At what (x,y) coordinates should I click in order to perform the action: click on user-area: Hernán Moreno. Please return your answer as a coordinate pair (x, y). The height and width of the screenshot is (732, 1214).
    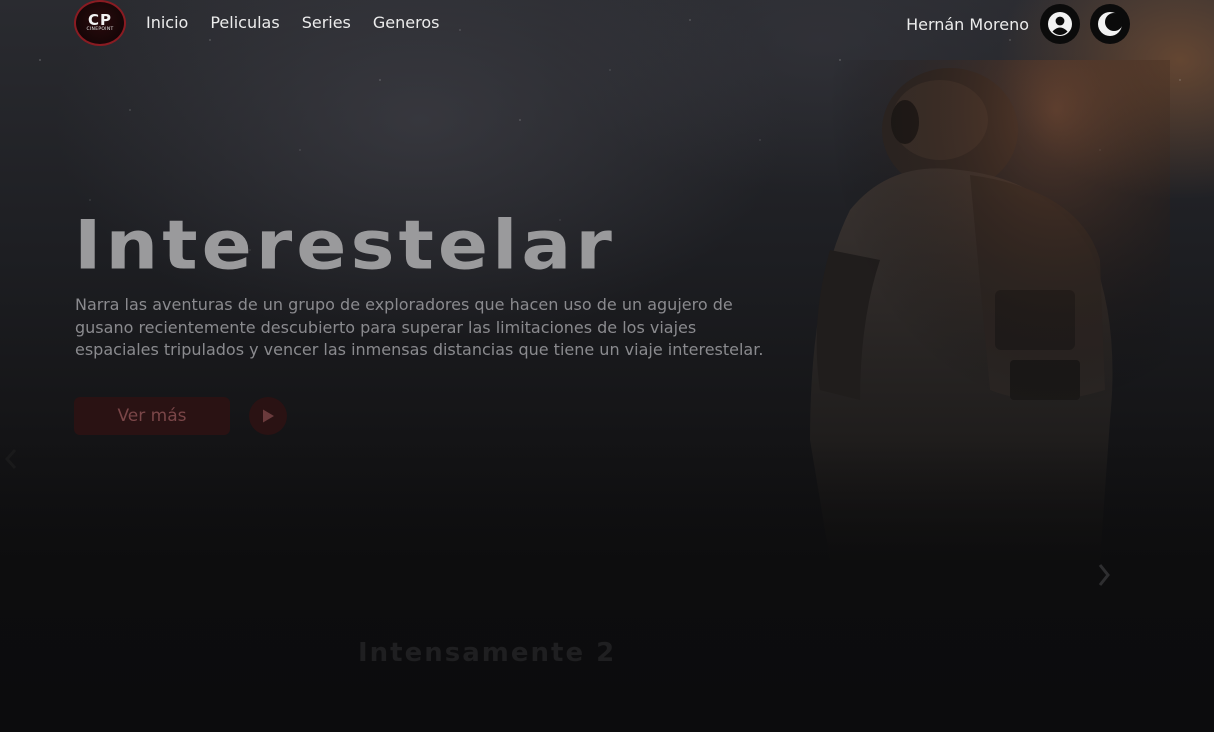
    Looking at the image, I should click on (1018, 24).